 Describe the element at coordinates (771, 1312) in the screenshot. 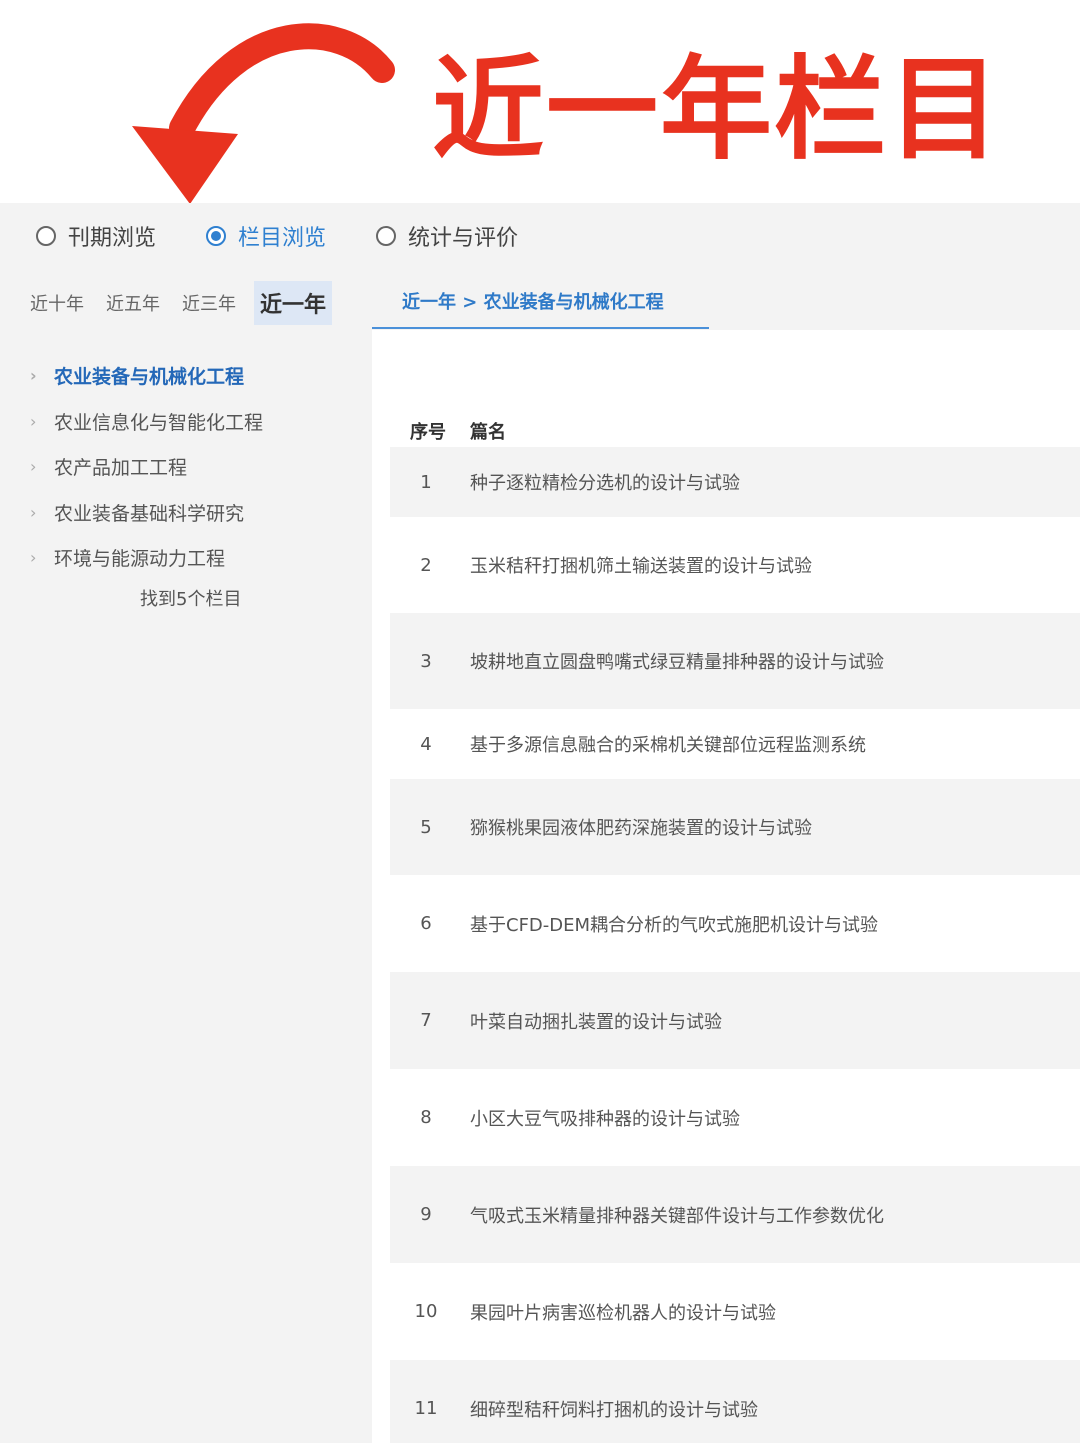

I see `article-title-link: 果园叶片病害巡检机器人的设计与试验` at that location.